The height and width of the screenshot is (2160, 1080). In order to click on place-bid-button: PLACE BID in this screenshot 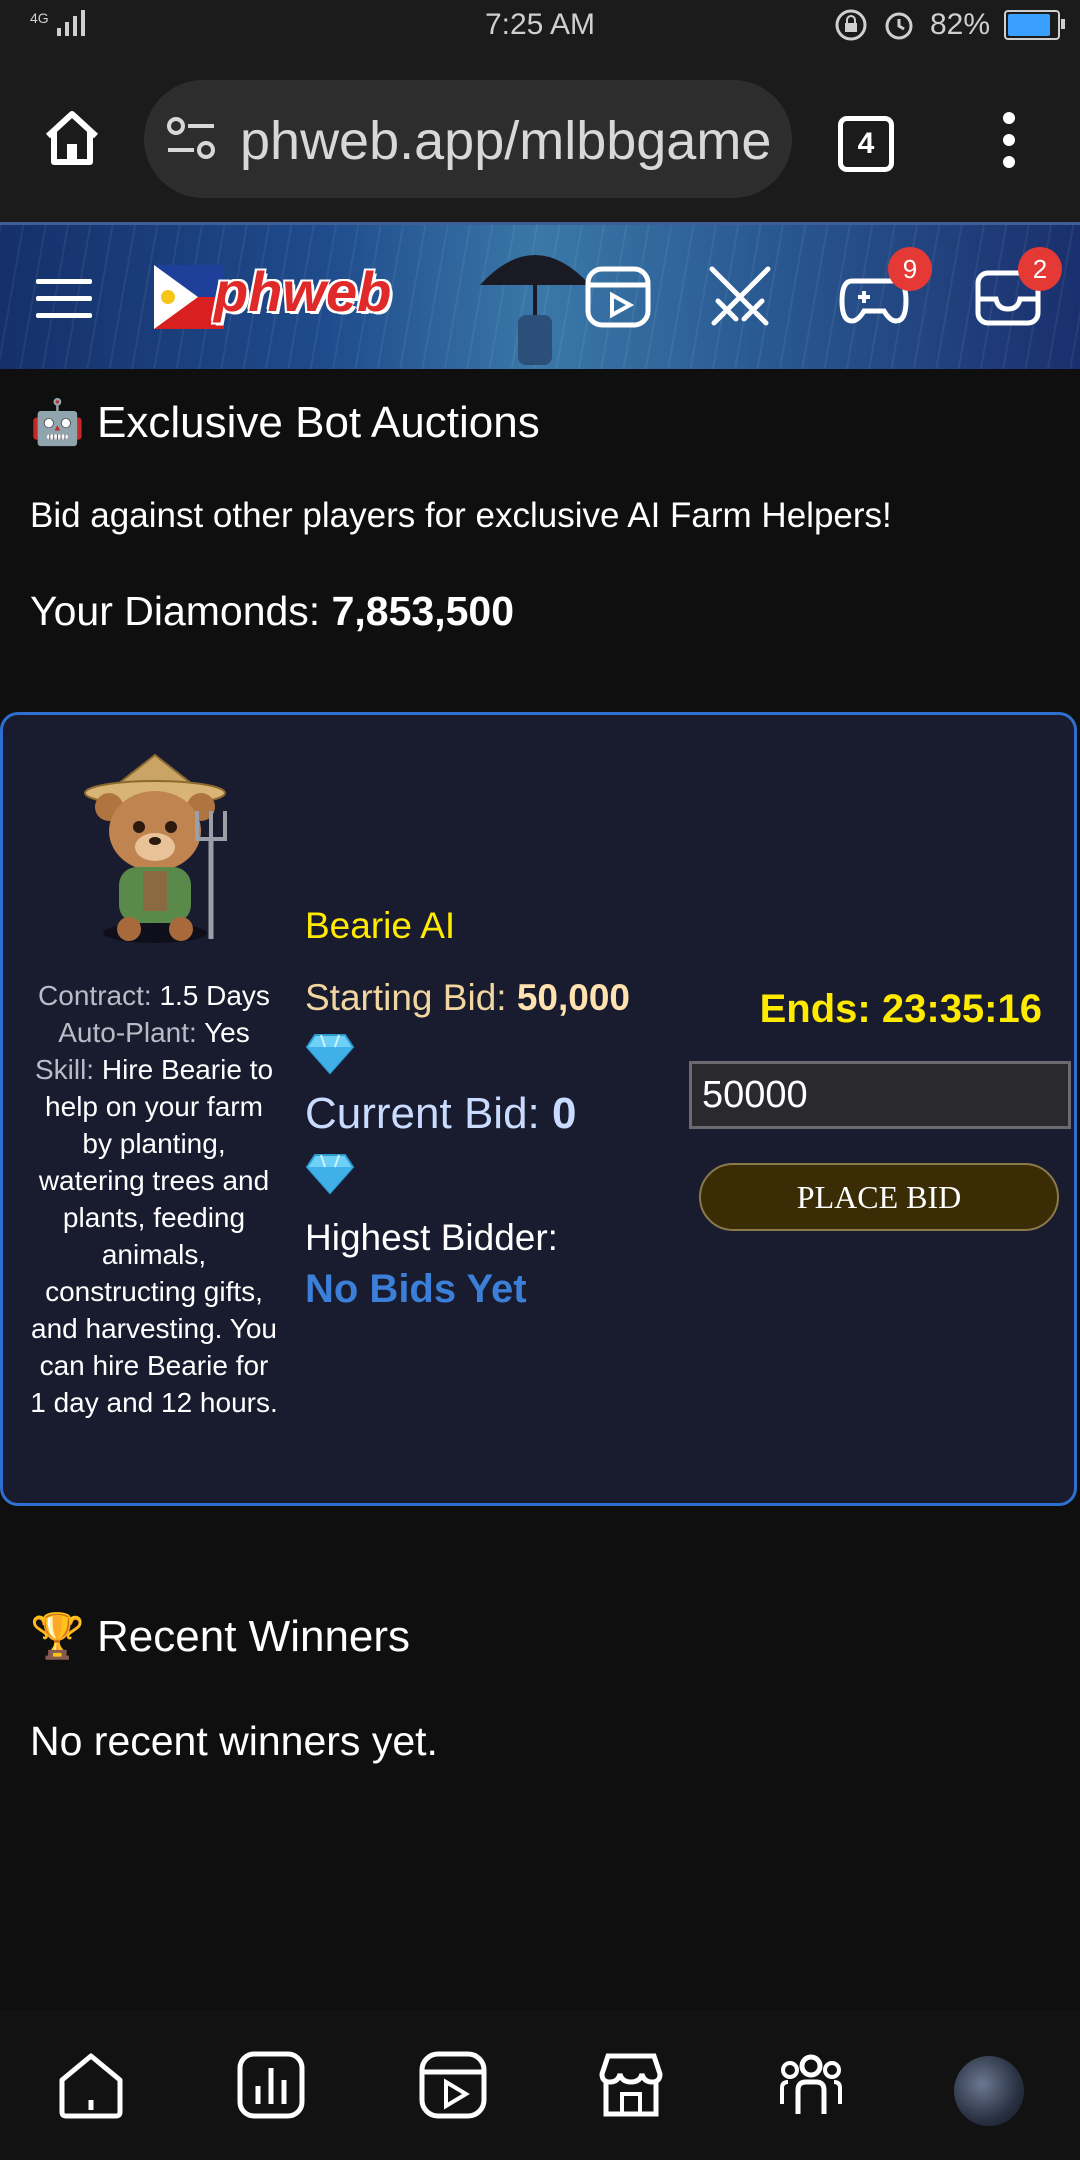, I will do `click(879, 1197)`.